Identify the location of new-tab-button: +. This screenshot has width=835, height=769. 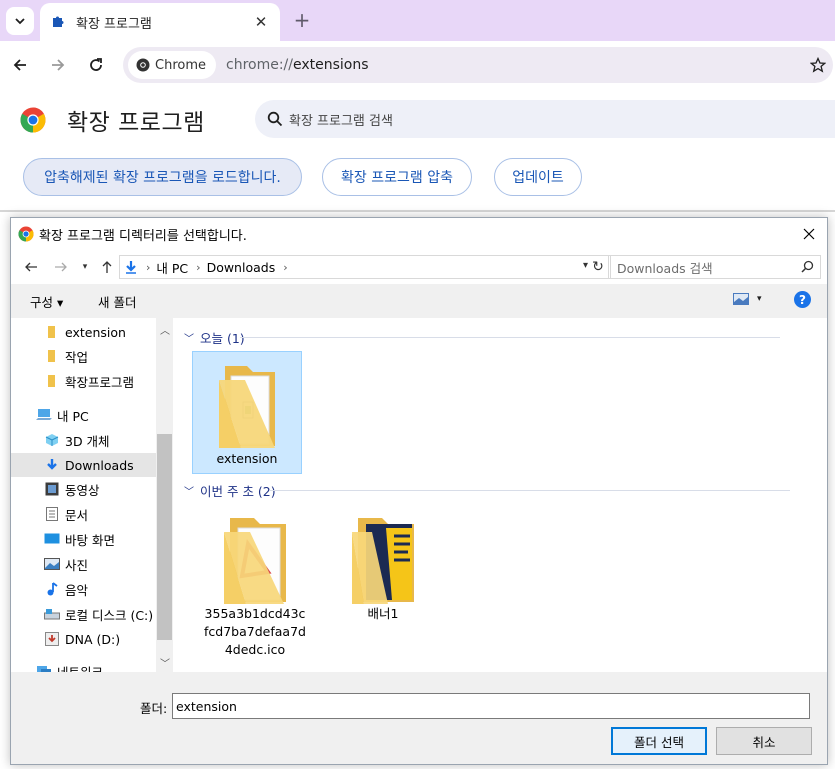
(302, 20).